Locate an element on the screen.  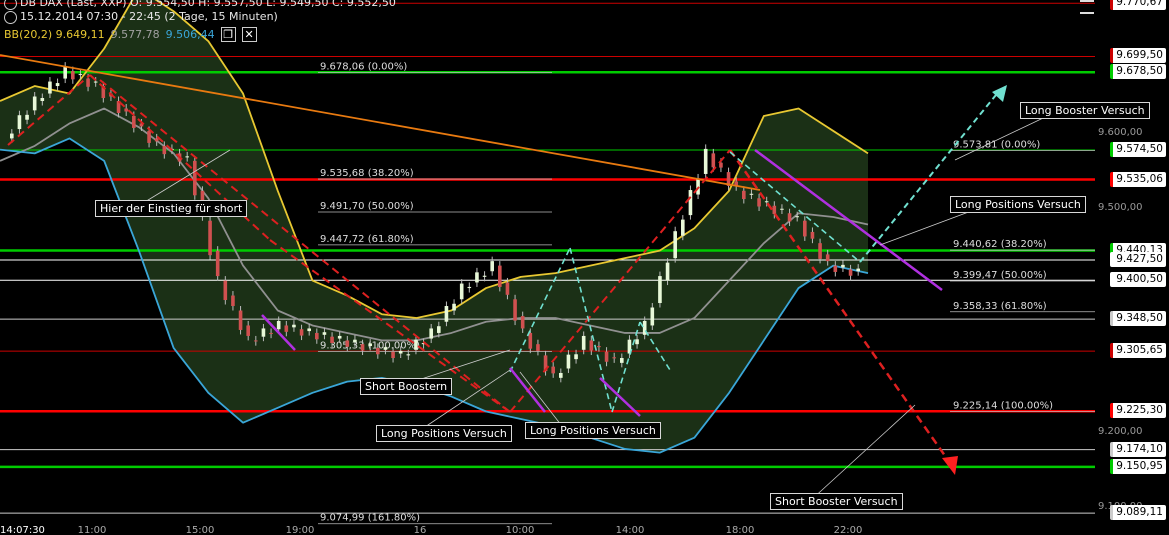
menu-icon is located at coordinates (1087, 7).